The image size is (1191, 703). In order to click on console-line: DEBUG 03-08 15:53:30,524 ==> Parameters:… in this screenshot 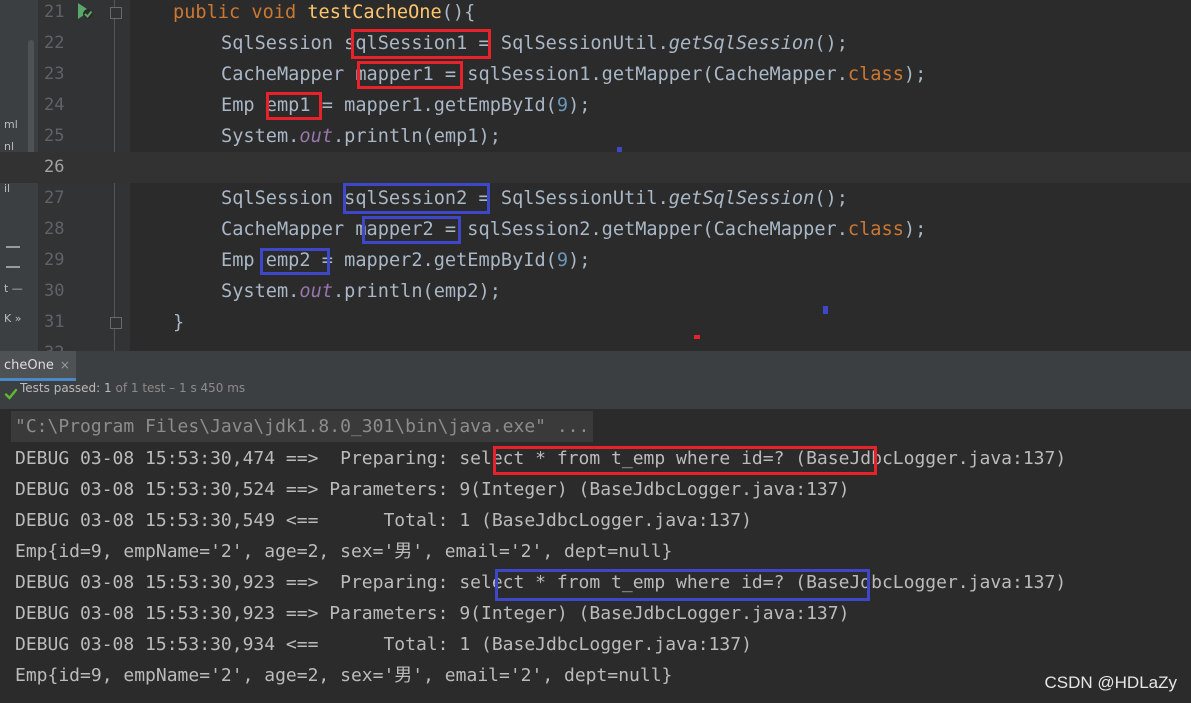, I will do `click(432, 489)`.